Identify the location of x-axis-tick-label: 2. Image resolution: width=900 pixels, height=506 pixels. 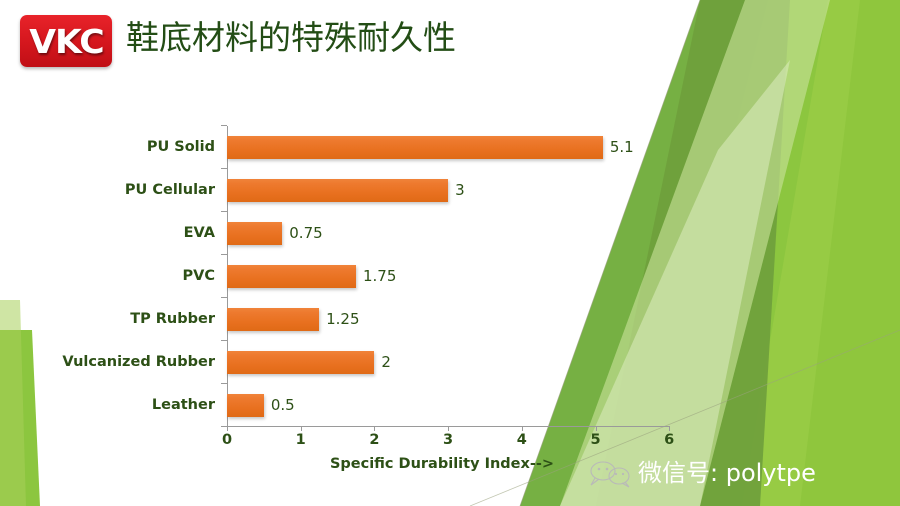
(374, 440).